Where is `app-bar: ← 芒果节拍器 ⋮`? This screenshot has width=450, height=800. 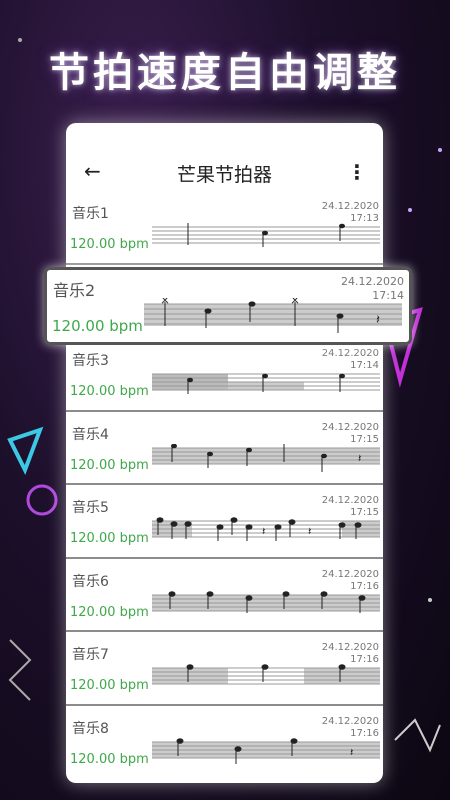
app-bar: ← 芒果节拍器 ⋮ is located at coordinates (224, 157).